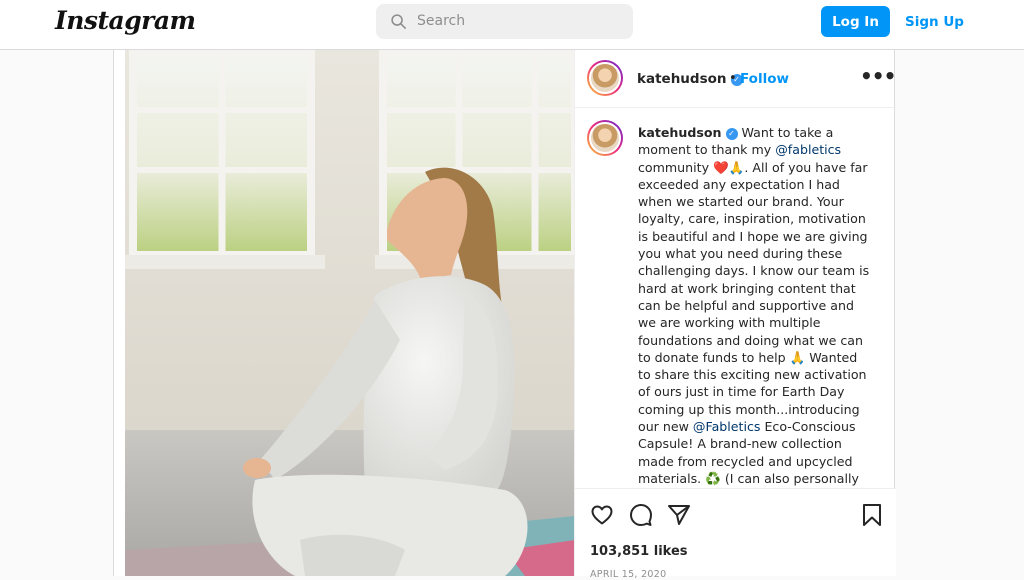  Describe the element at coordinates (602, 515) in the screenshot. I see `heart-icon` at that location.